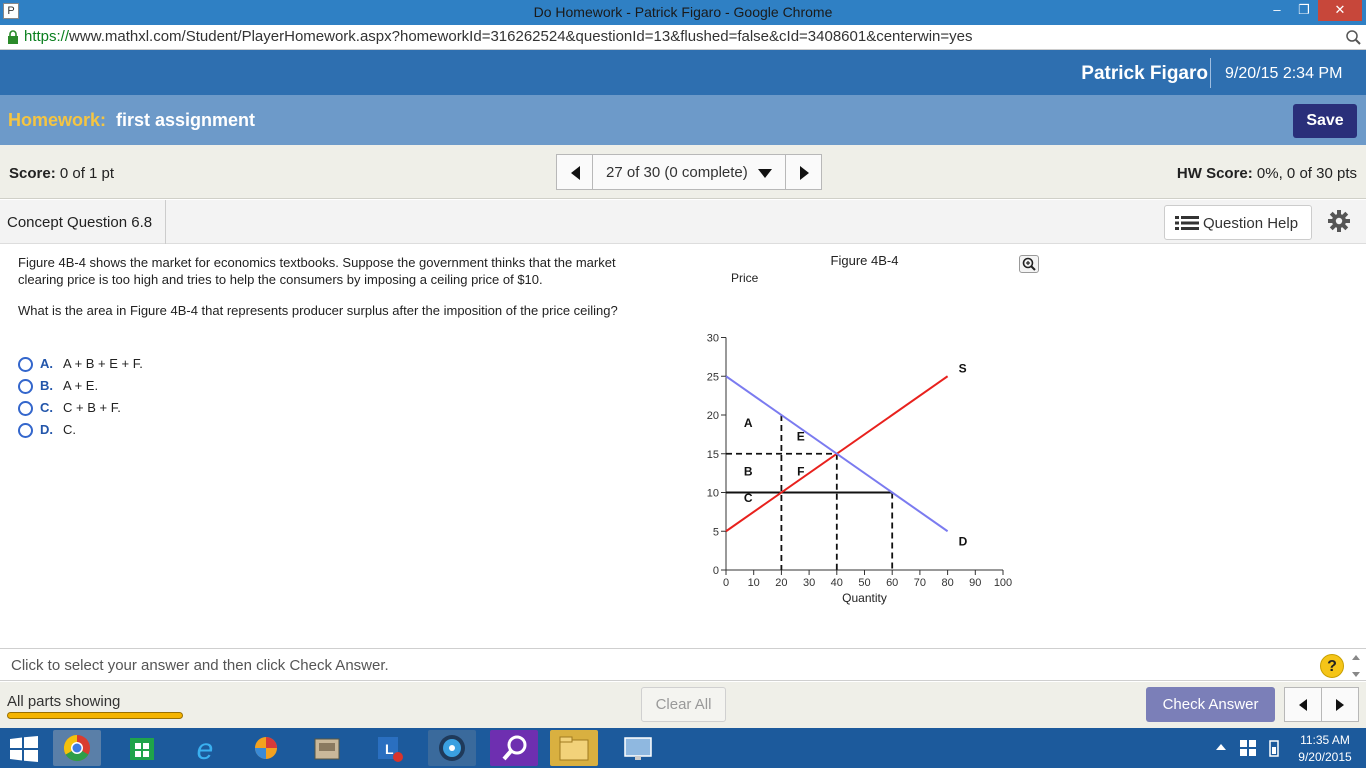 The image size is (1366, 771). What do you see at coordinates (947, 583) in the screenshot?
I see `x-tick-label: 80` at bounding box center [947, 583].